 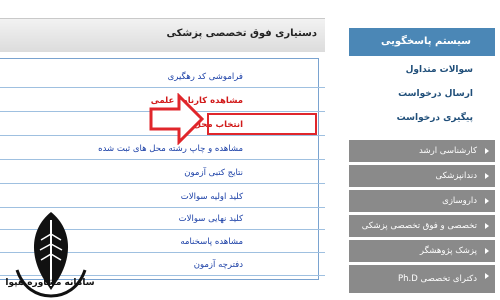 I want to click on sidebar-item-label: داروسازی, so click(x=460, y=201).